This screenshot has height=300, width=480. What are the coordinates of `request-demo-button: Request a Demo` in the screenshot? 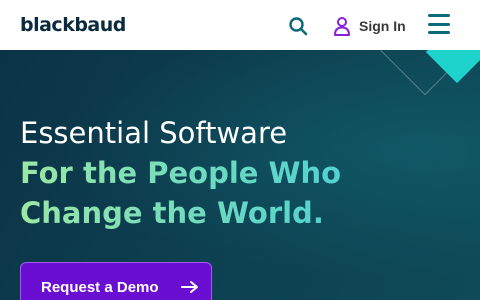 It's located at (116, 281).